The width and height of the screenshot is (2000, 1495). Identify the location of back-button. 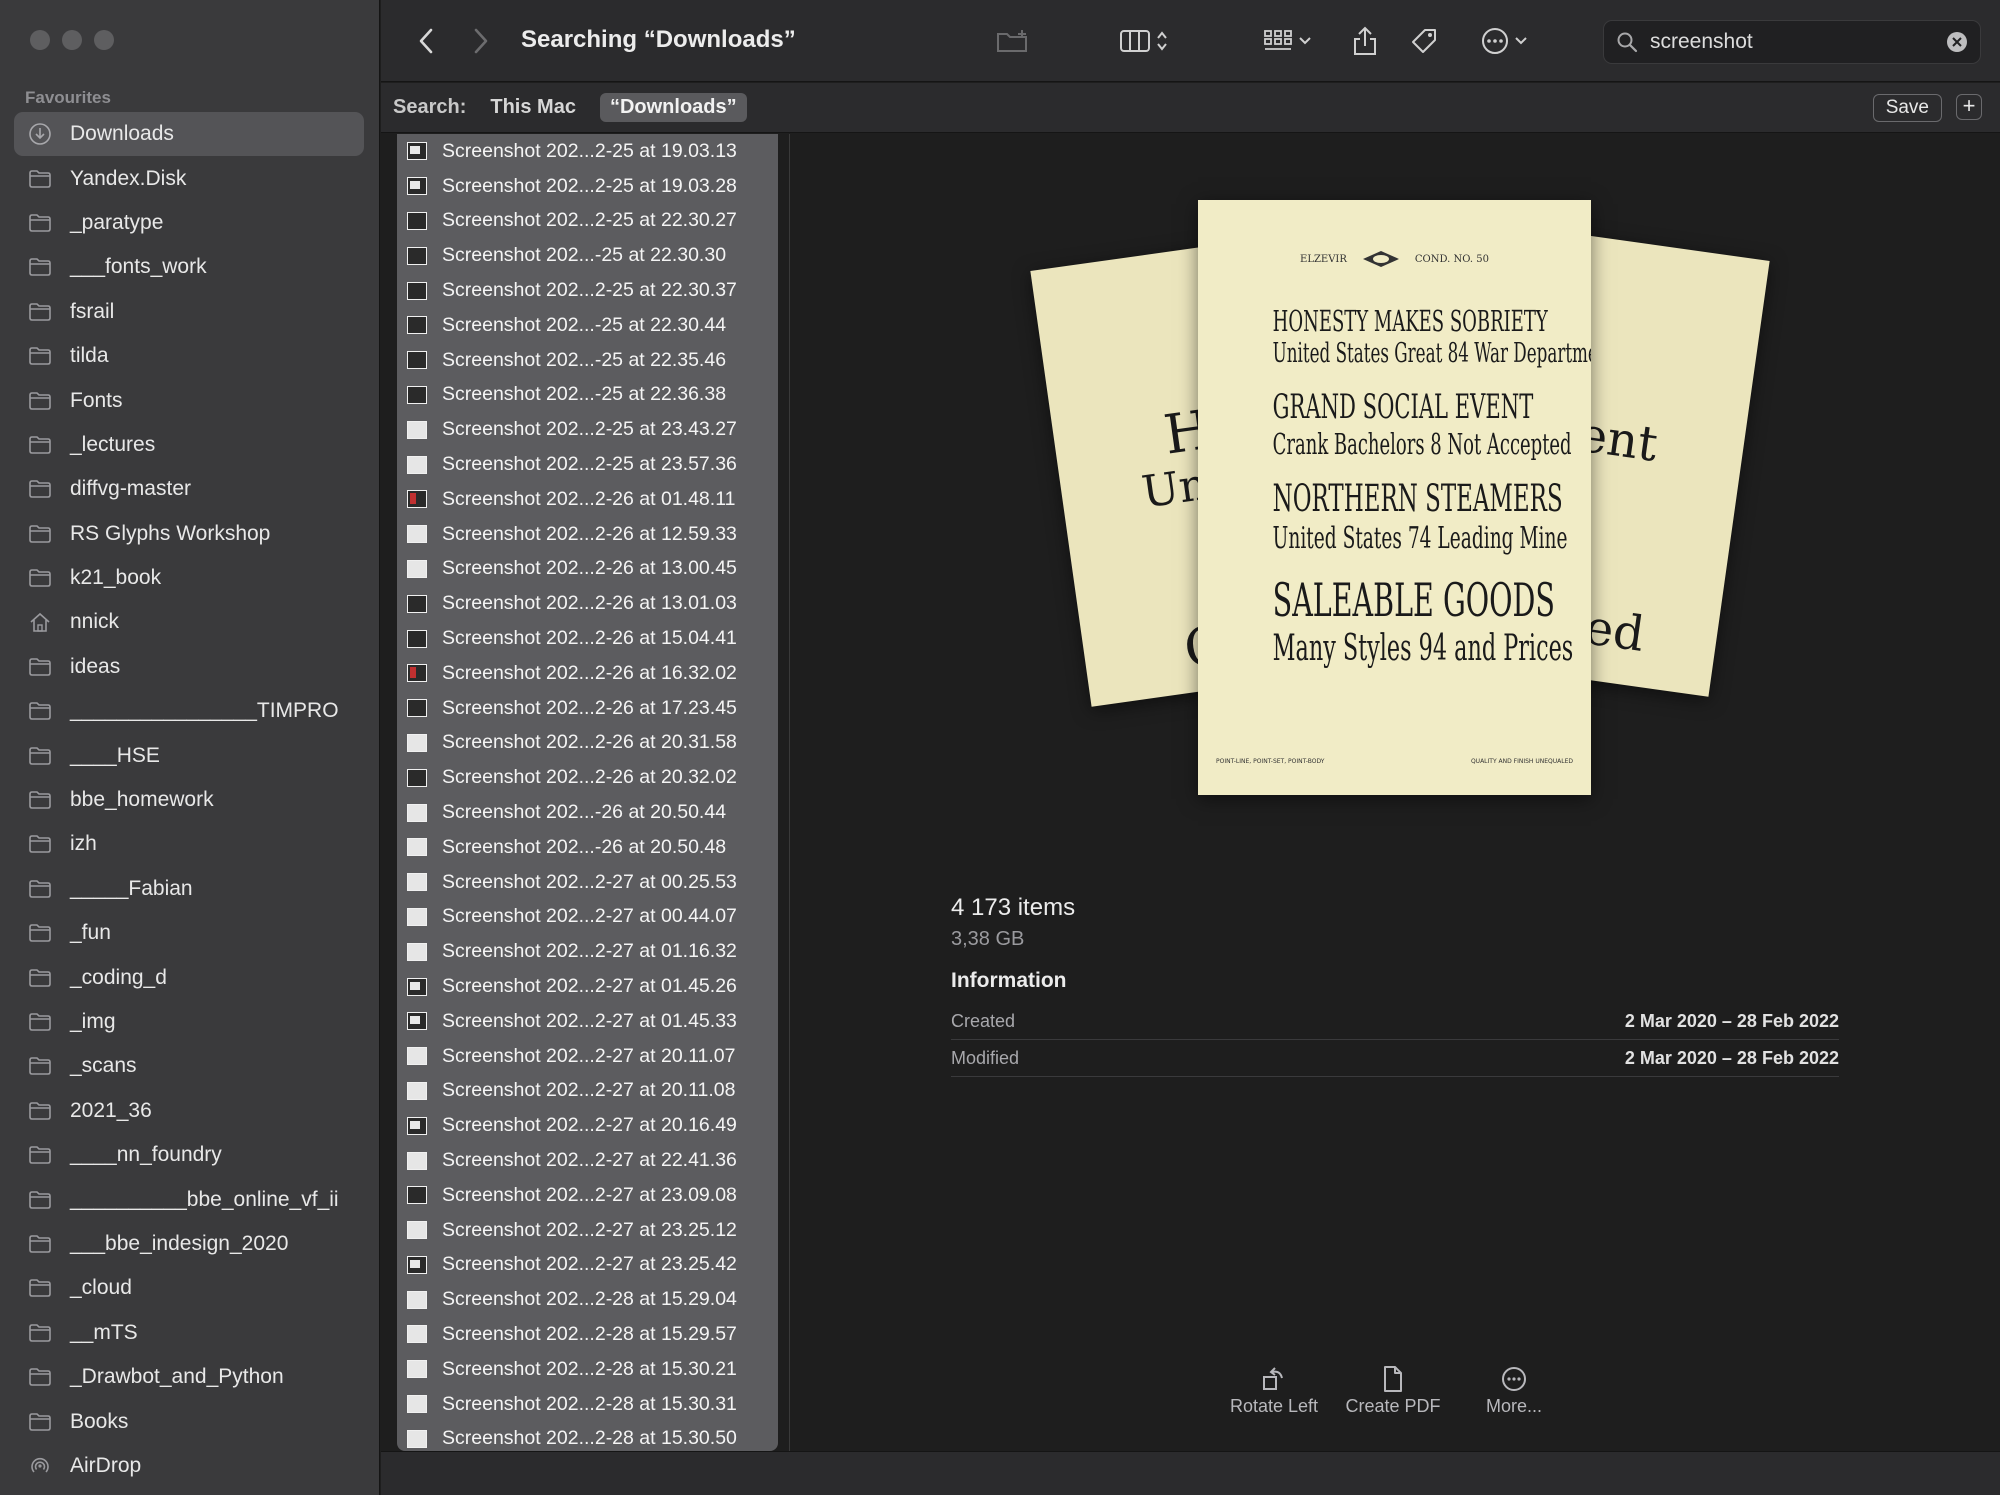
(426, 41).